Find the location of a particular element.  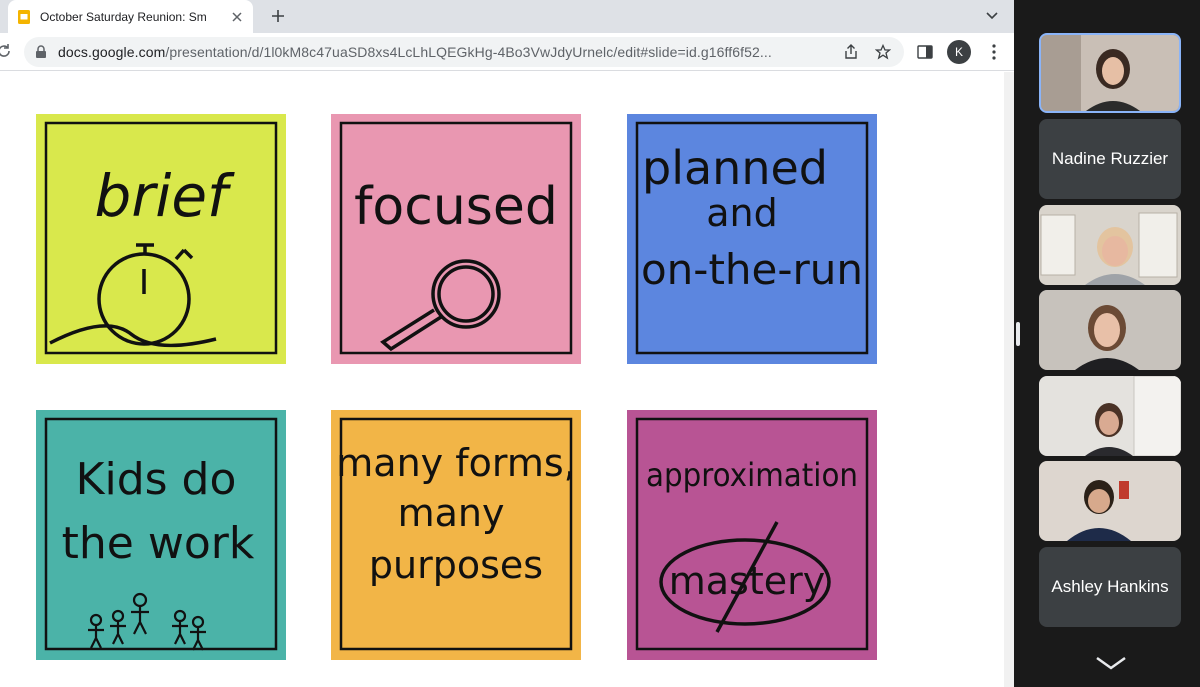

note-text: many is located at coordinates (451, 513).